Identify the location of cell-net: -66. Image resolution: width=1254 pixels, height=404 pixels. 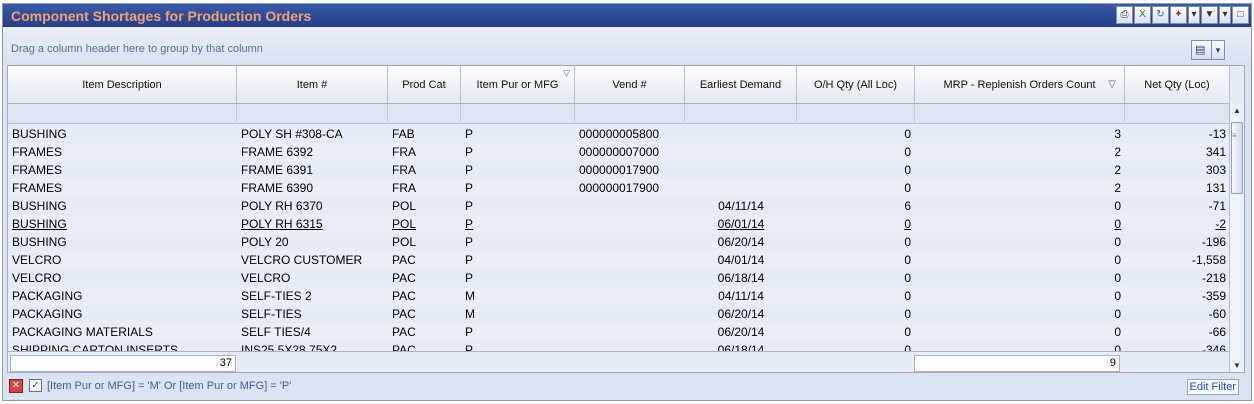
(1177, 332).